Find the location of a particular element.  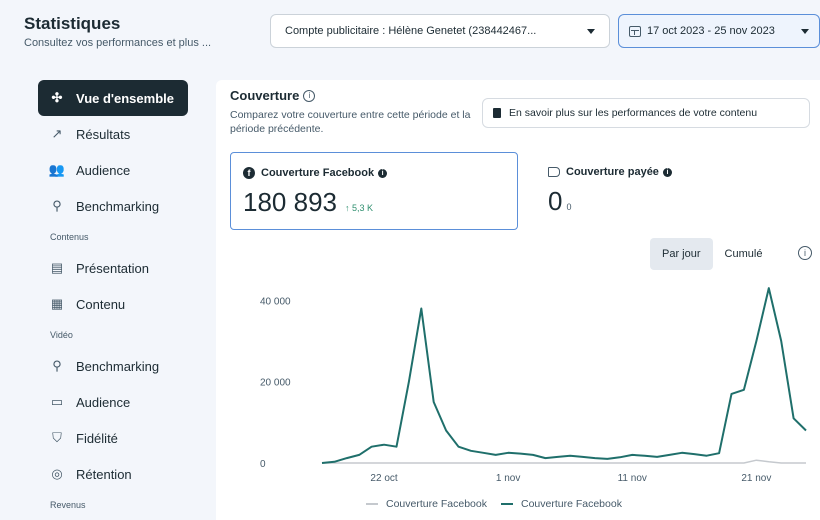

sidebar-item-content: ▦ Contenu is located at coordinates (113, 304).